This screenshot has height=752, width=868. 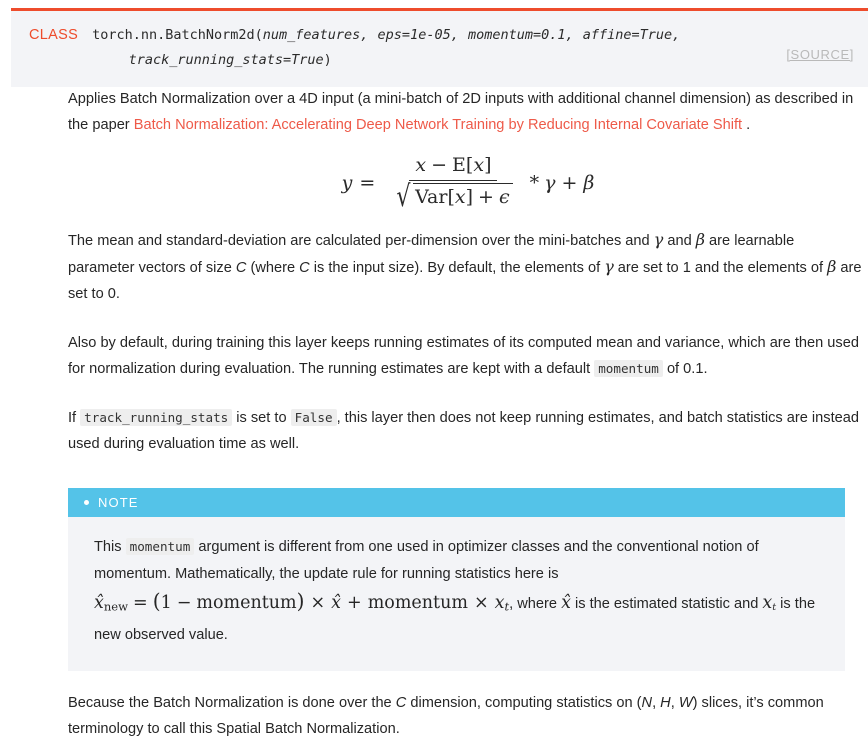 What do you see at coordinates (647, 702) in the screenshot?
I see `p5-n: N` at bounding box center [647, 702].